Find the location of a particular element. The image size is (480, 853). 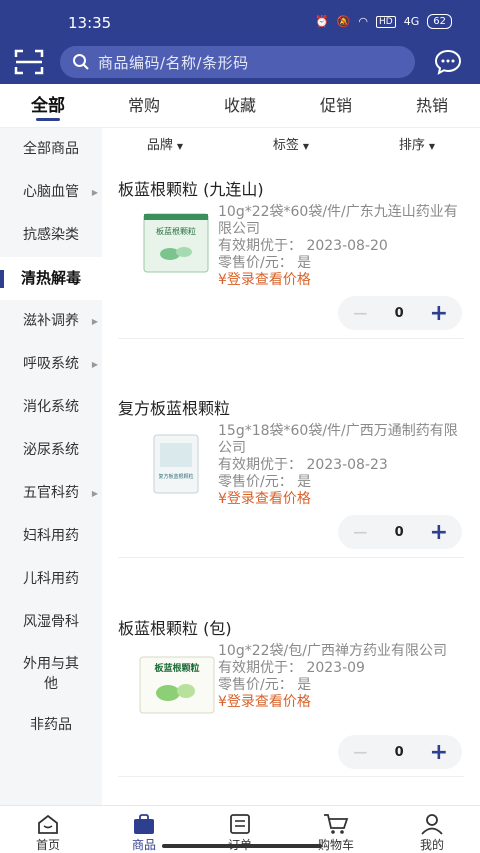

sidebar-item-label: 抗感染类 is located at coordinates (51, 235).